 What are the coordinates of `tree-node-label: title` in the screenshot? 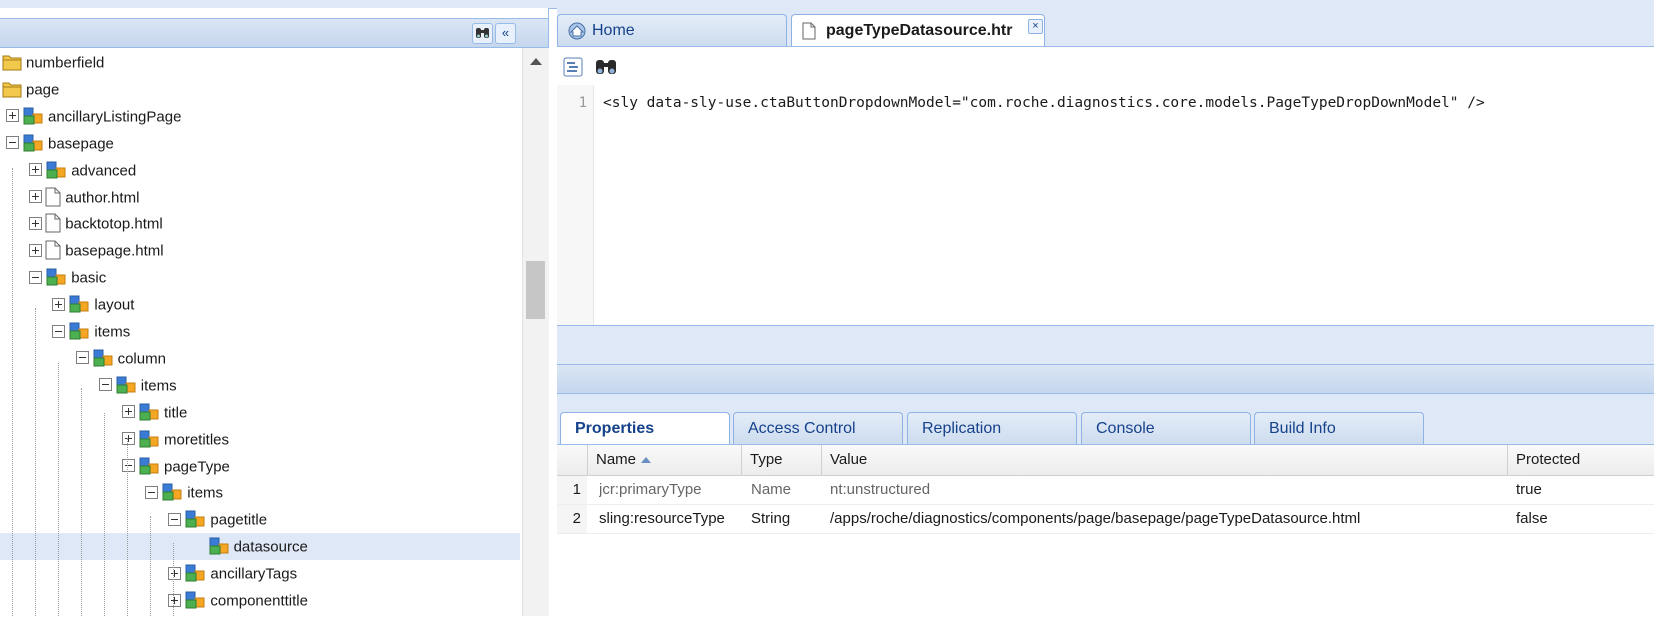 It's located at (176, 413).